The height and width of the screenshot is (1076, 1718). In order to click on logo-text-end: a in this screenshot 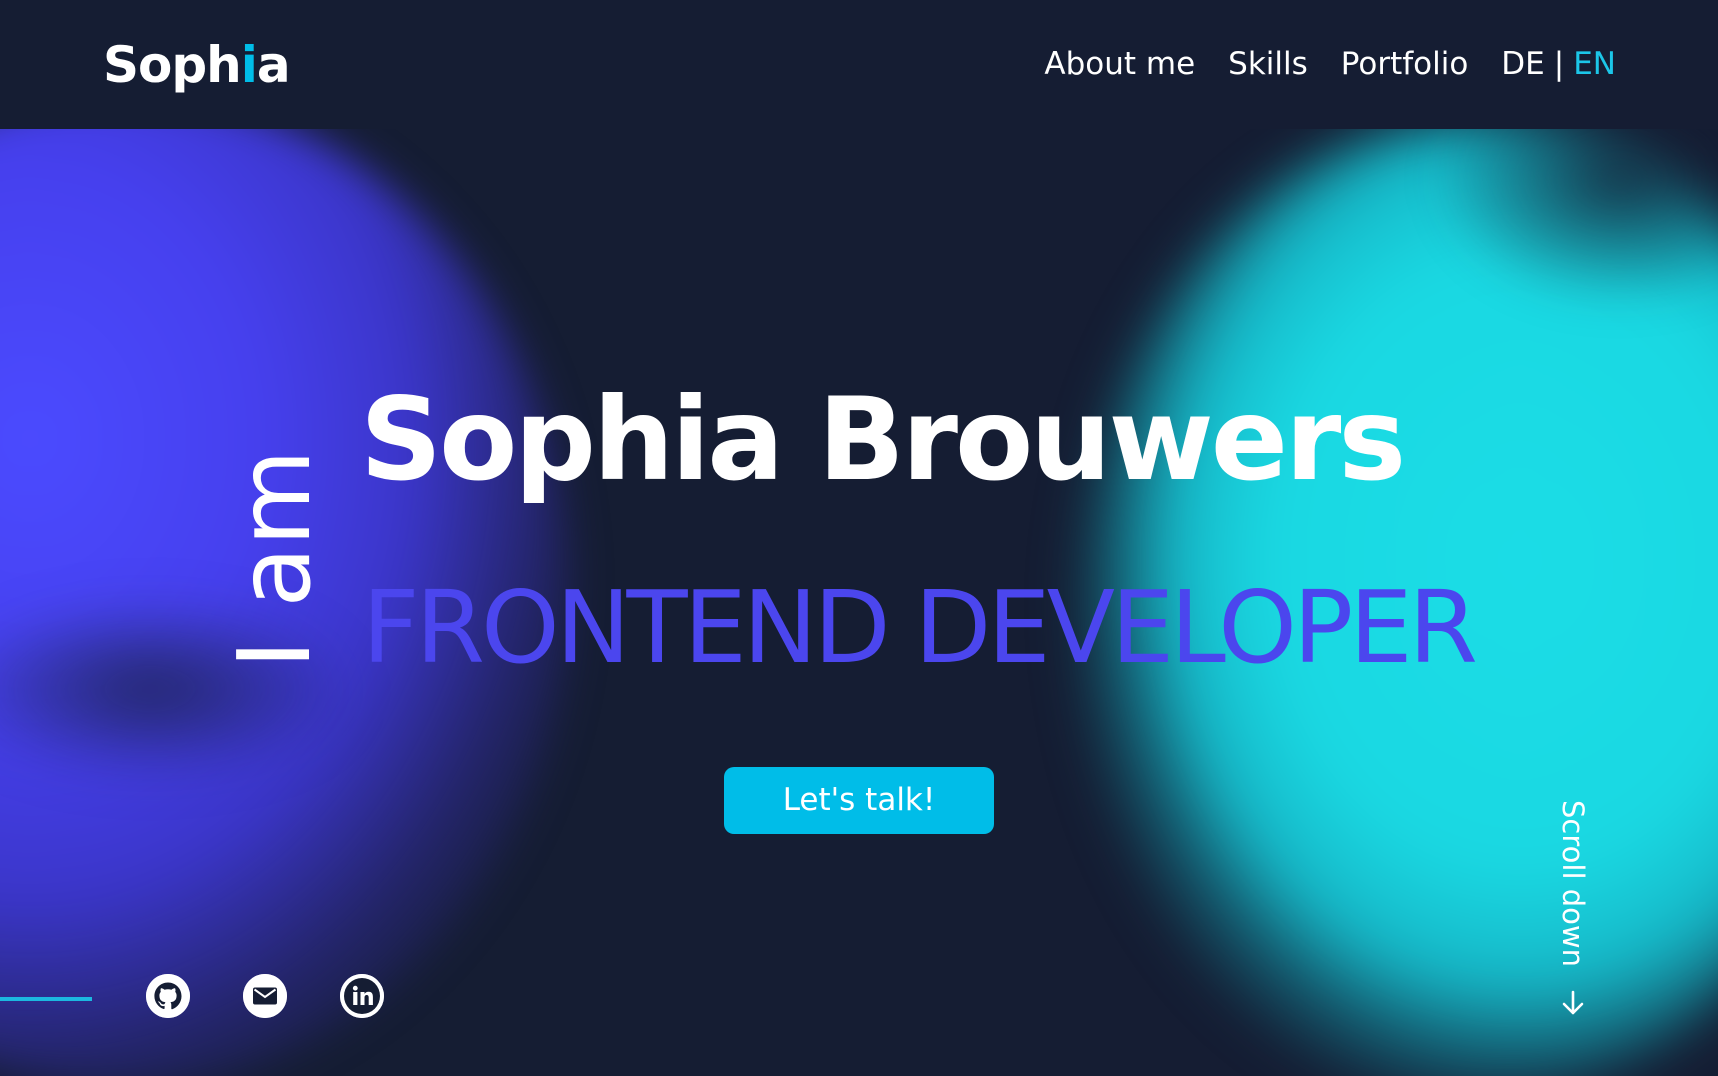, I will do `click(273, 65)`.